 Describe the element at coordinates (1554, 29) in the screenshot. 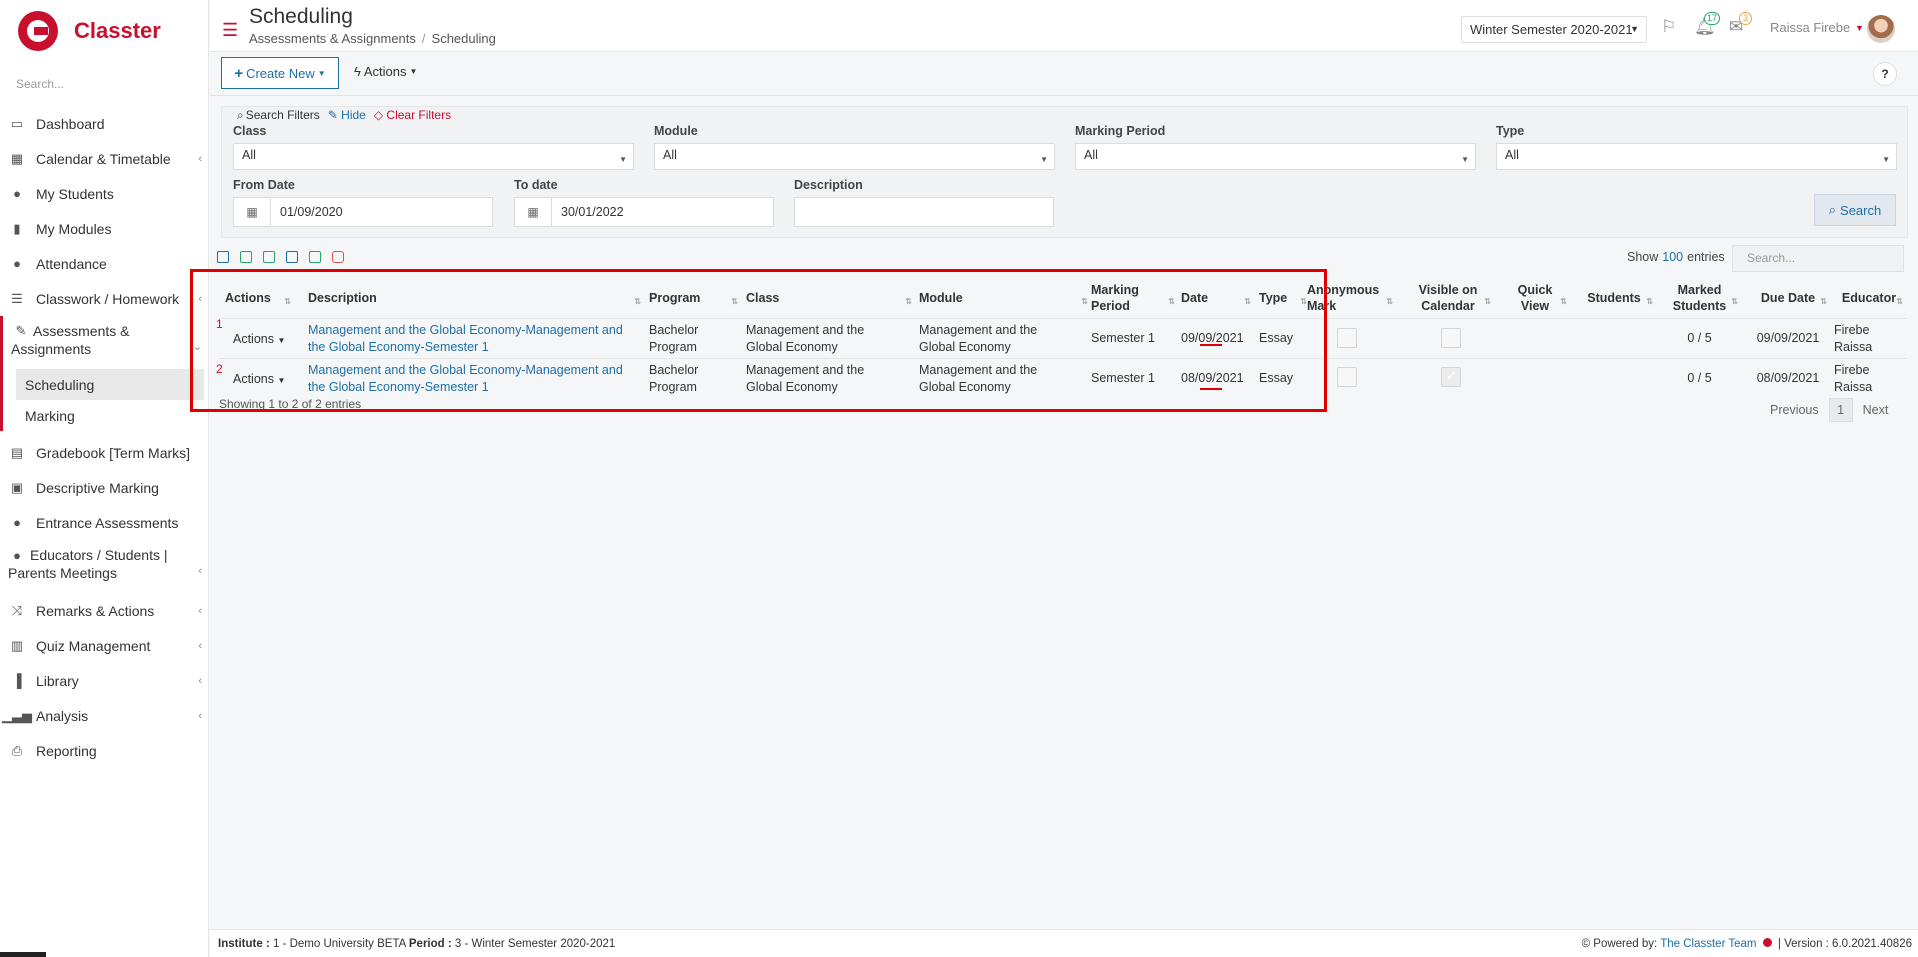

I see `semester-select: Winter Semester 2020-2021 ▼` at that location.